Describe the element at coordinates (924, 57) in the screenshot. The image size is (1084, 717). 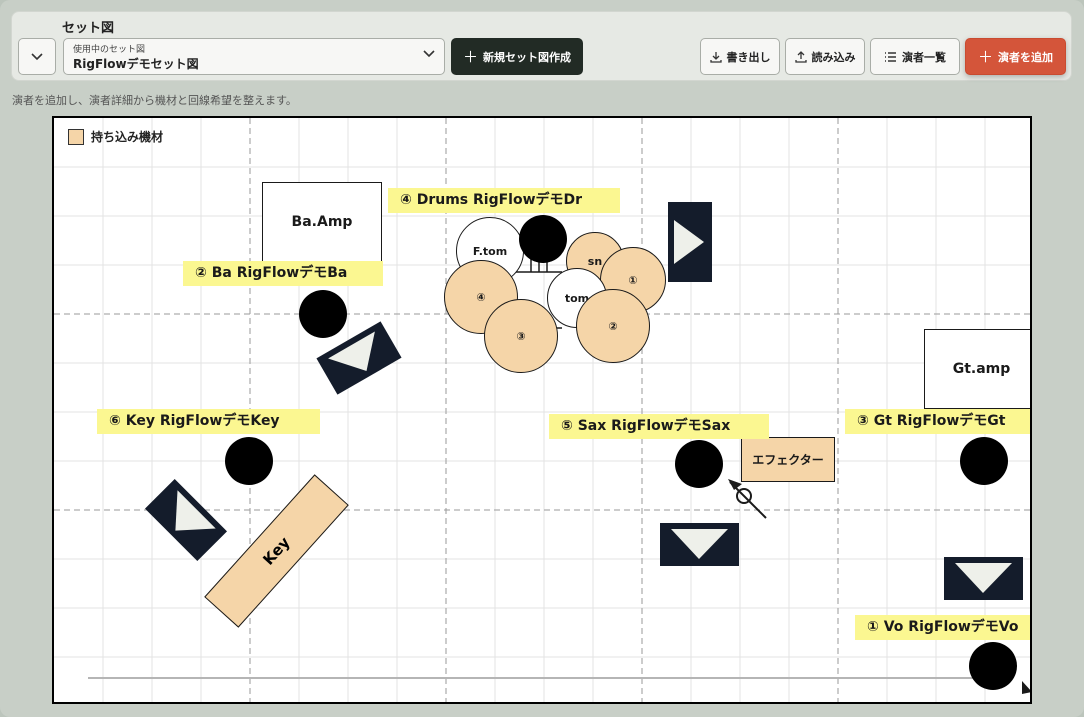
I see `member-list-label: 演者一覧` at that location.